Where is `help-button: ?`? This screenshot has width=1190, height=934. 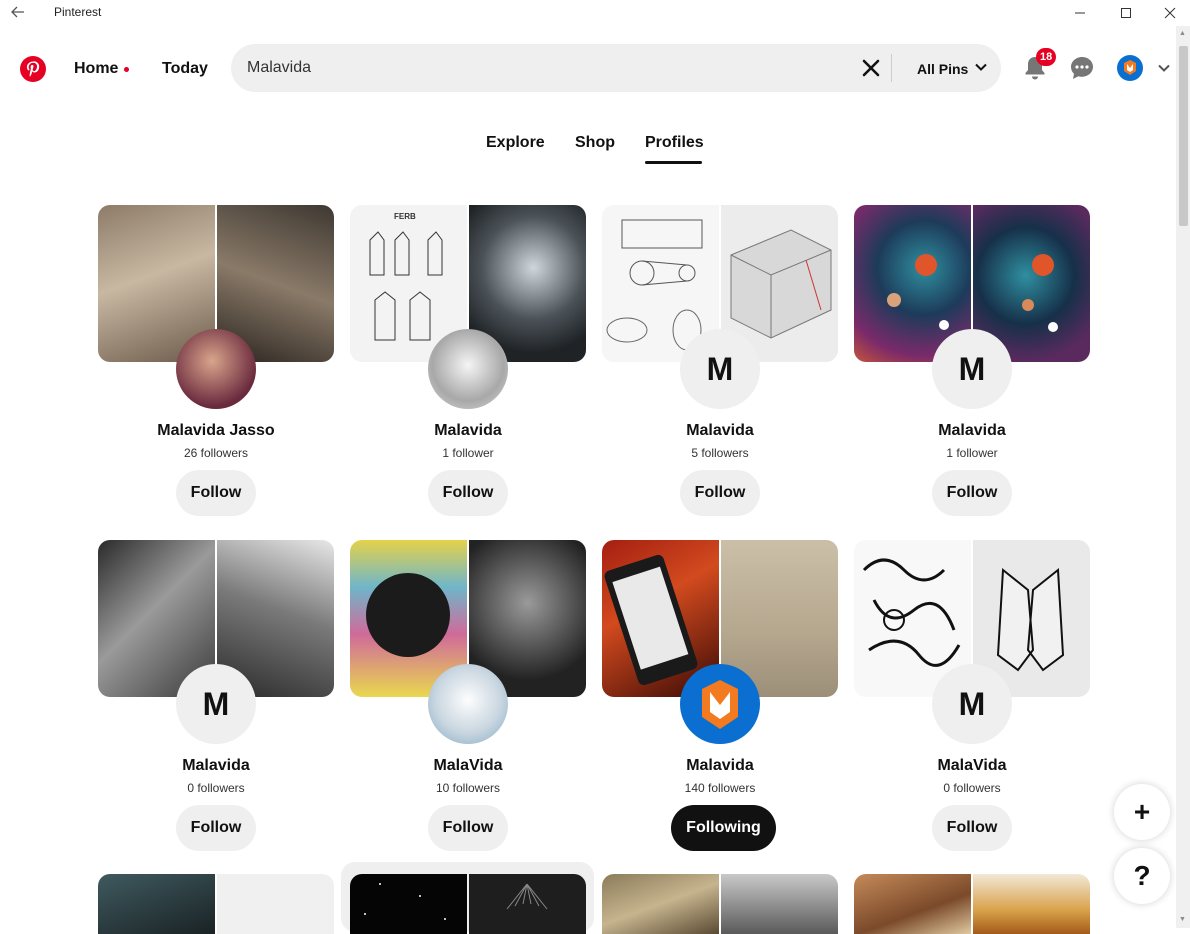 help-button: ? is located at coordinates (1142, 876).